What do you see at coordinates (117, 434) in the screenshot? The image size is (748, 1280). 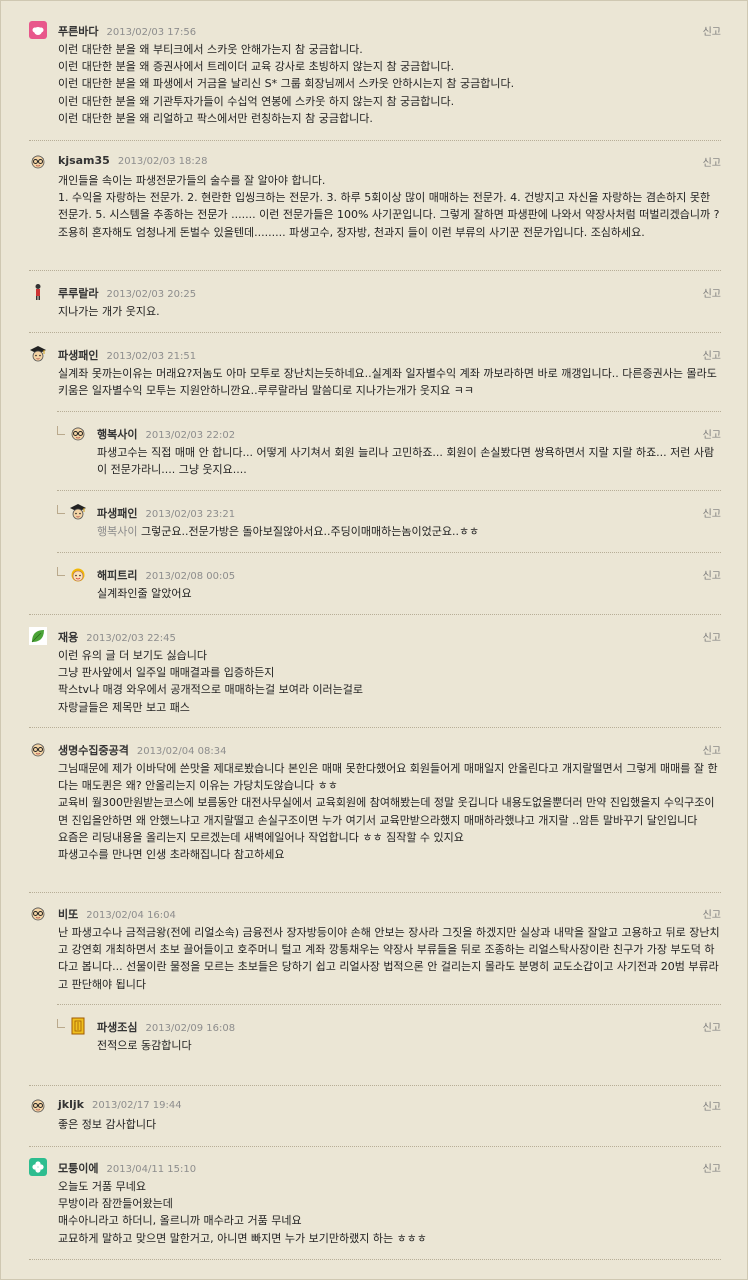 I see `comment-author: 행복사이` at bounding box center [117, 434].